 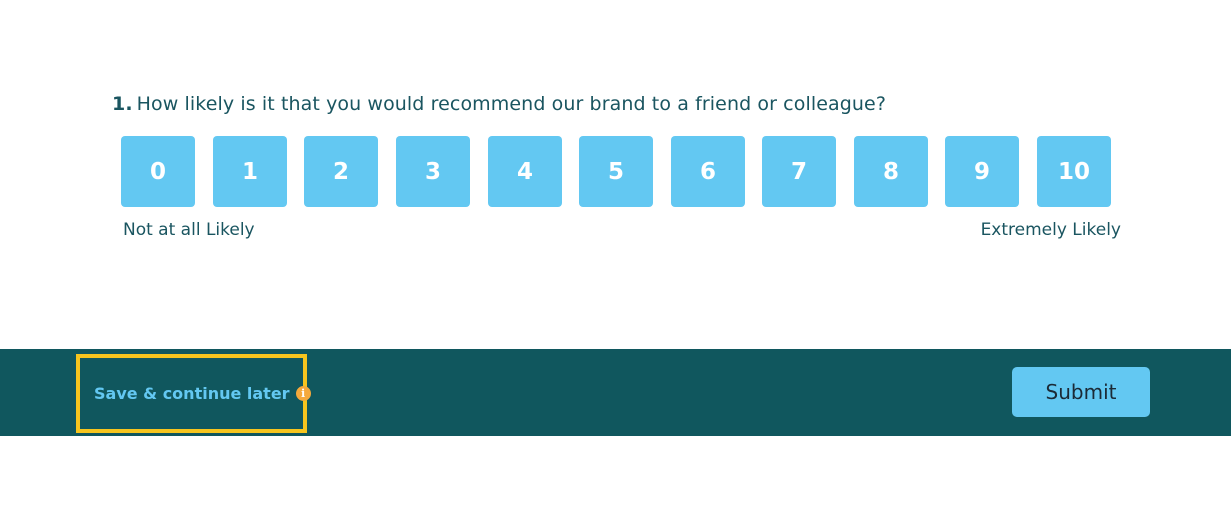 I want to click on scale-option-0: 0, so click(x=158, y=171).